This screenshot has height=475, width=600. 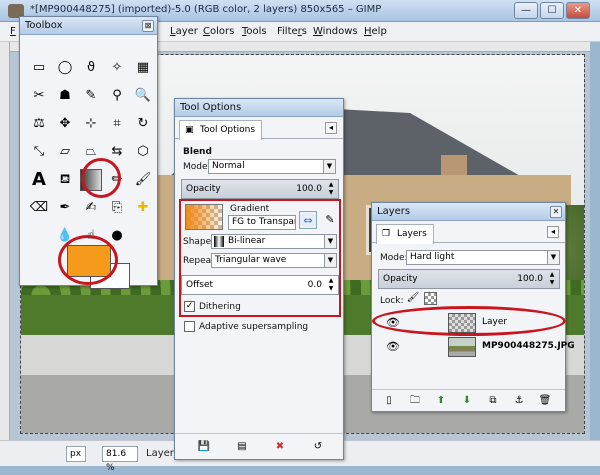 I want to click on crop-icon: ⌗, so click(x=117, y=124).